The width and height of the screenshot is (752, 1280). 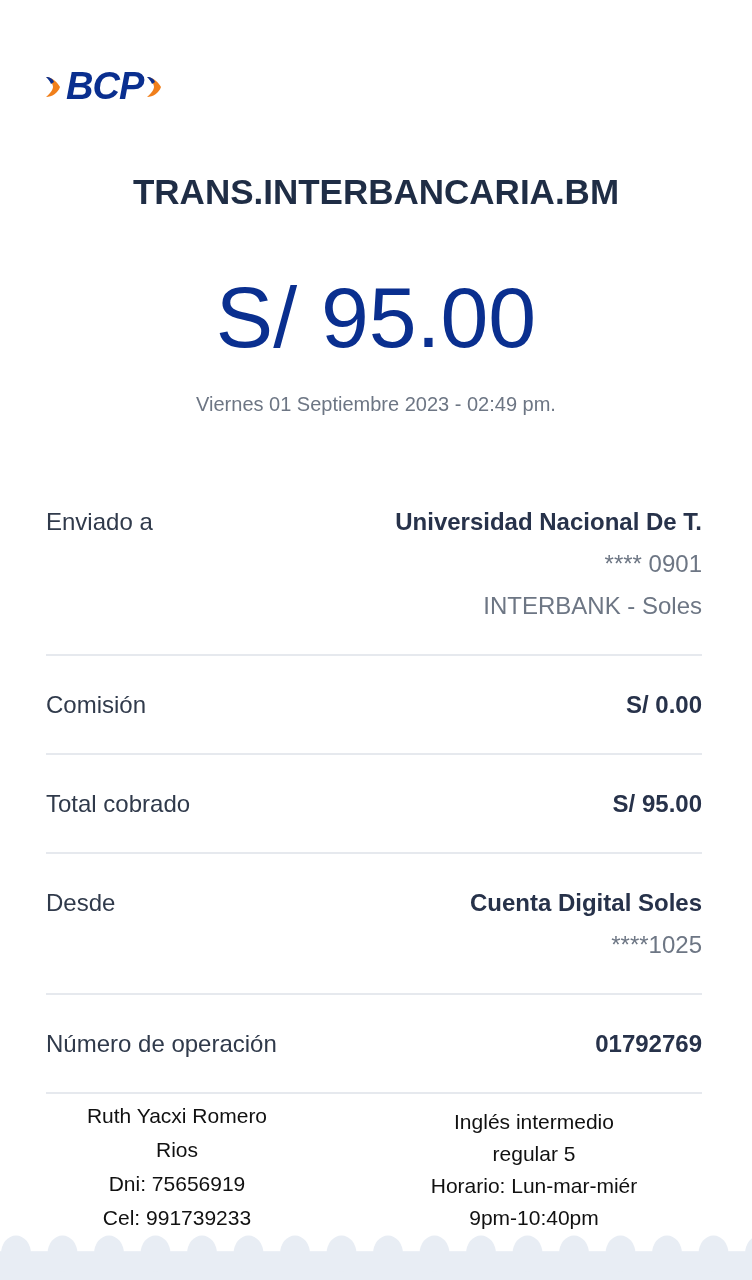 I want to click on detail-subtext: **** 0901, so click(x=653, y=563).